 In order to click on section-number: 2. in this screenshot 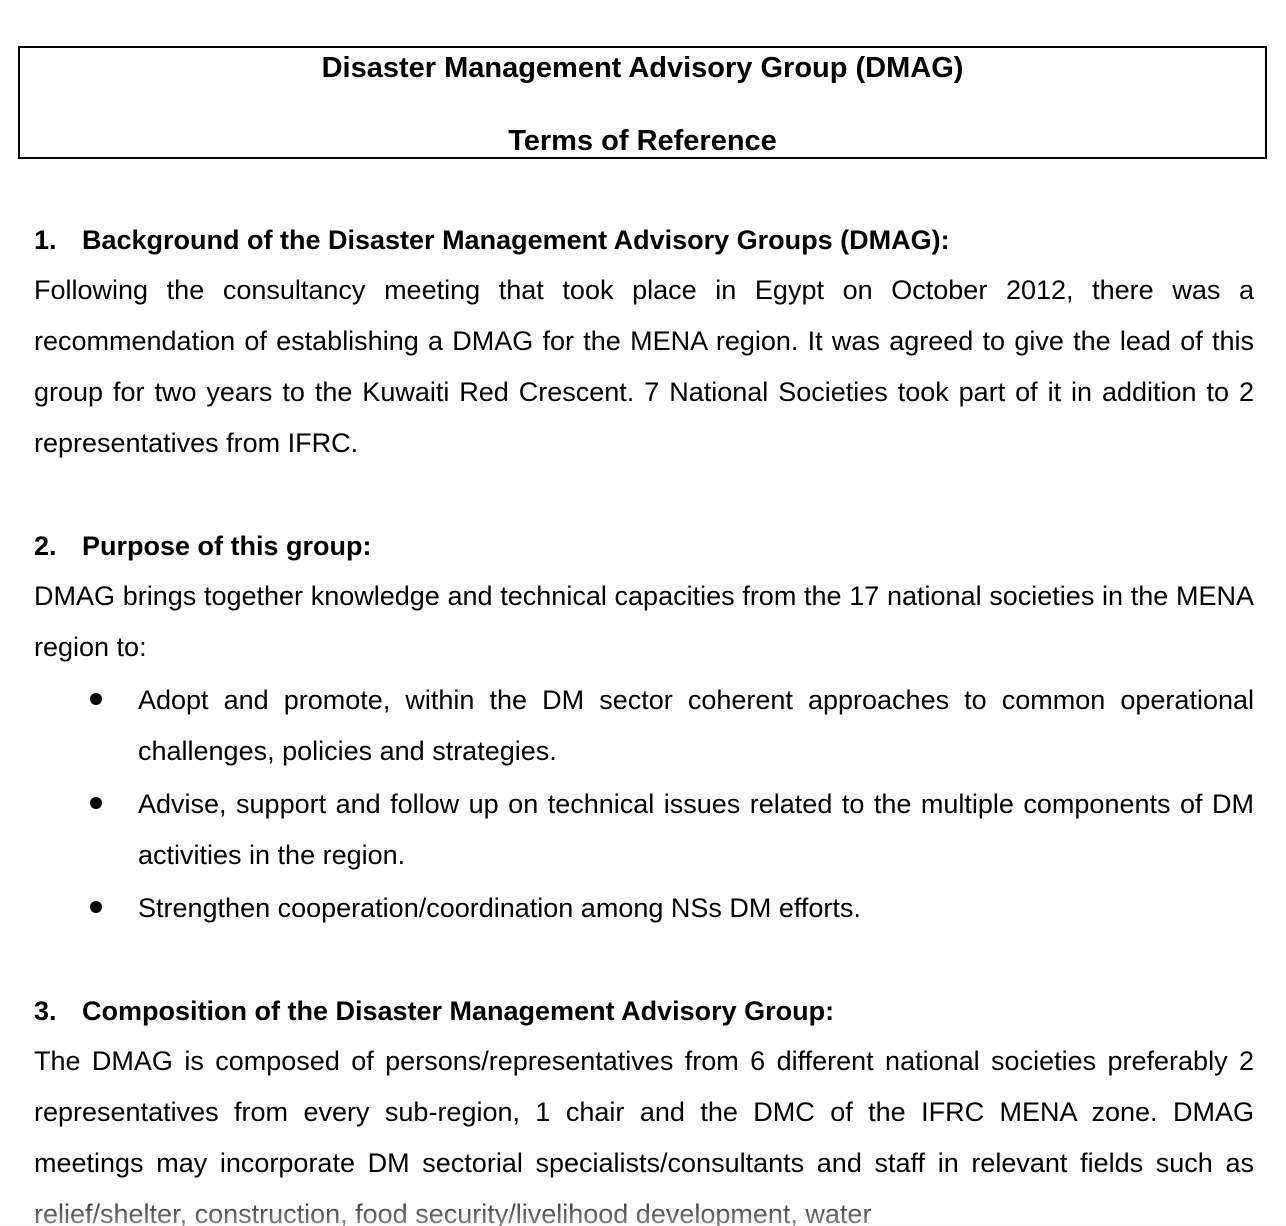, I will do `click(45, 546)`.